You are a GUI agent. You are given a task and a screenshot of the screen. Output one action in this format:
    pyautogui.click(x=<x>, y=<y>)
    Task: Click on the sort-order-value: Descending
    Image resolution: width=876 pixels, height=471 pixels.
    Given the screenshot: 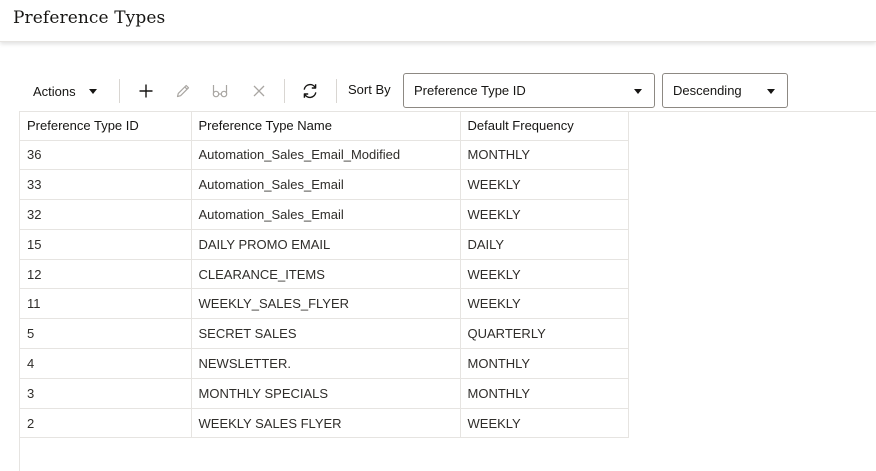 What is the action you would take?
    pyautogui.click(x=707, y=90)
    